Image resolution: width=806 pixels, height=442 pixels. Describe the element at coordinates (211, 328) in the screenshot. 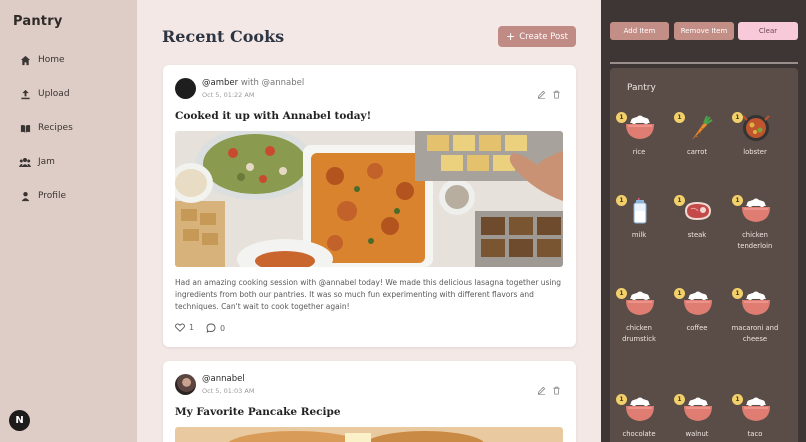

I see `comment-icon` at that location.